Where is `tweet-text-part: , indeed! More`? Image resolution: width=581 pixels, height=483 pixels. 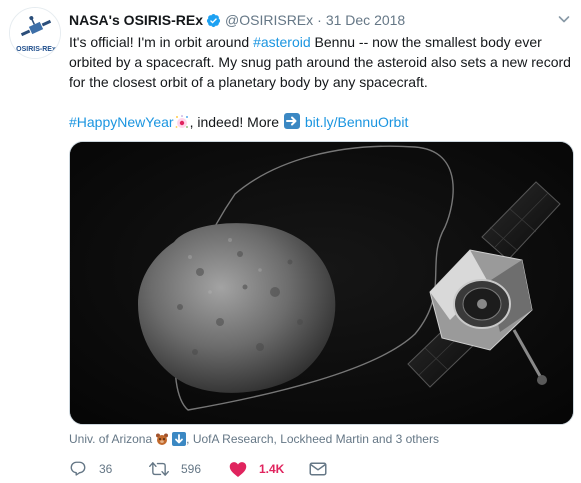
tweet-text-part: , indeed! More is located at coordinates (236, 122).